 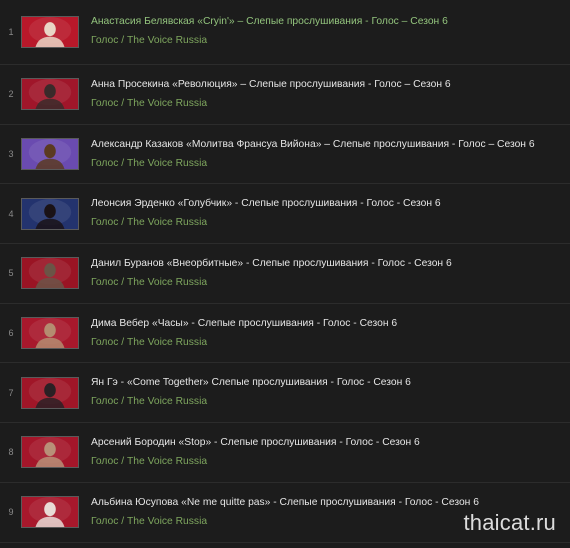 What do you see at coordinates (11, 392) in the screenshot?
I see `item-index: 7` at bounding box center [11, 392].